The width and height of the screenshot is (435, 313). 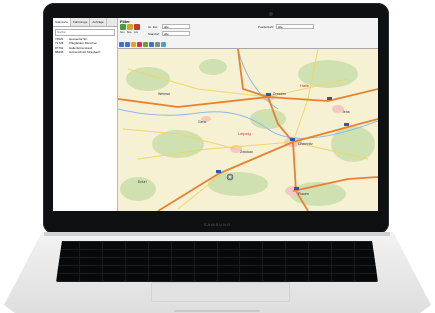 I want to click on standort-field: alle, so click(x=176, y=33).